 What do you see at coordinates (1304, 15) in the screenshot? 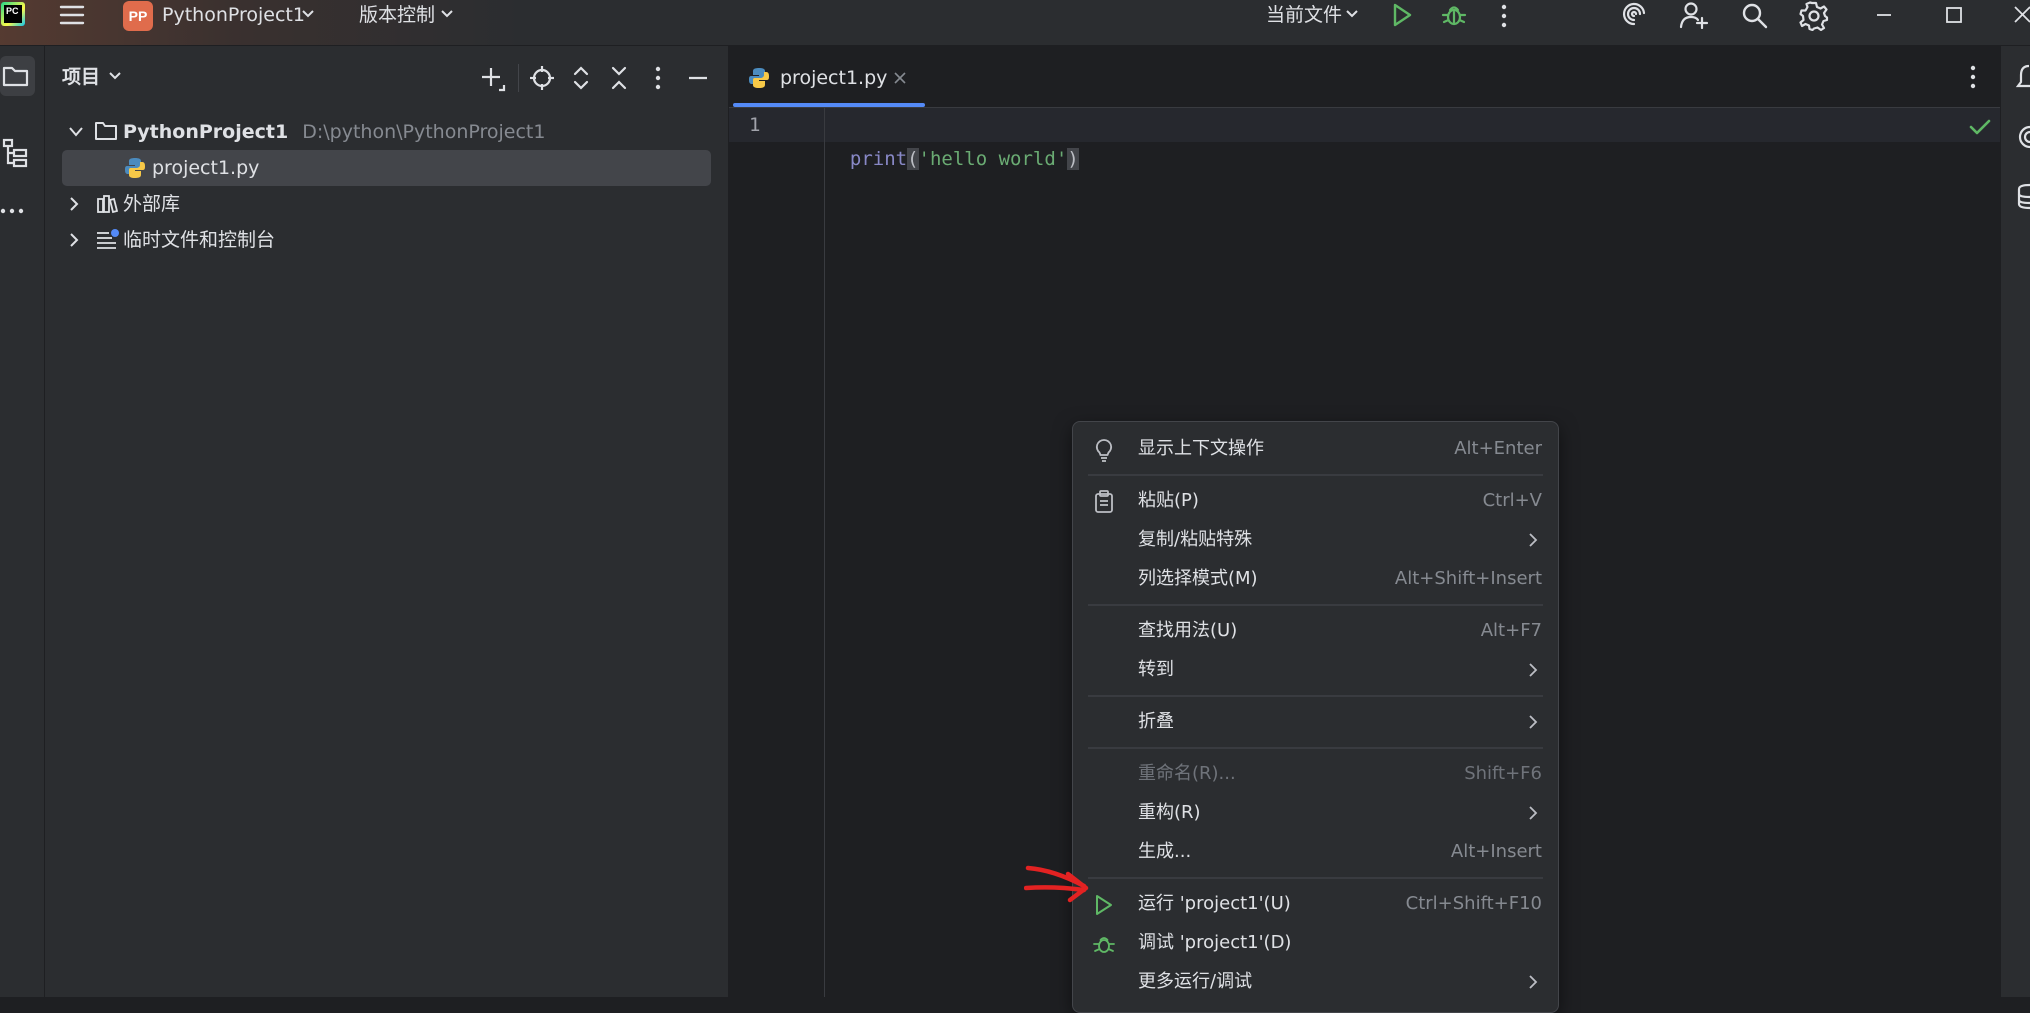
I see `run-config-dropdown: 当前文件` at bounding box center [1304, 15].